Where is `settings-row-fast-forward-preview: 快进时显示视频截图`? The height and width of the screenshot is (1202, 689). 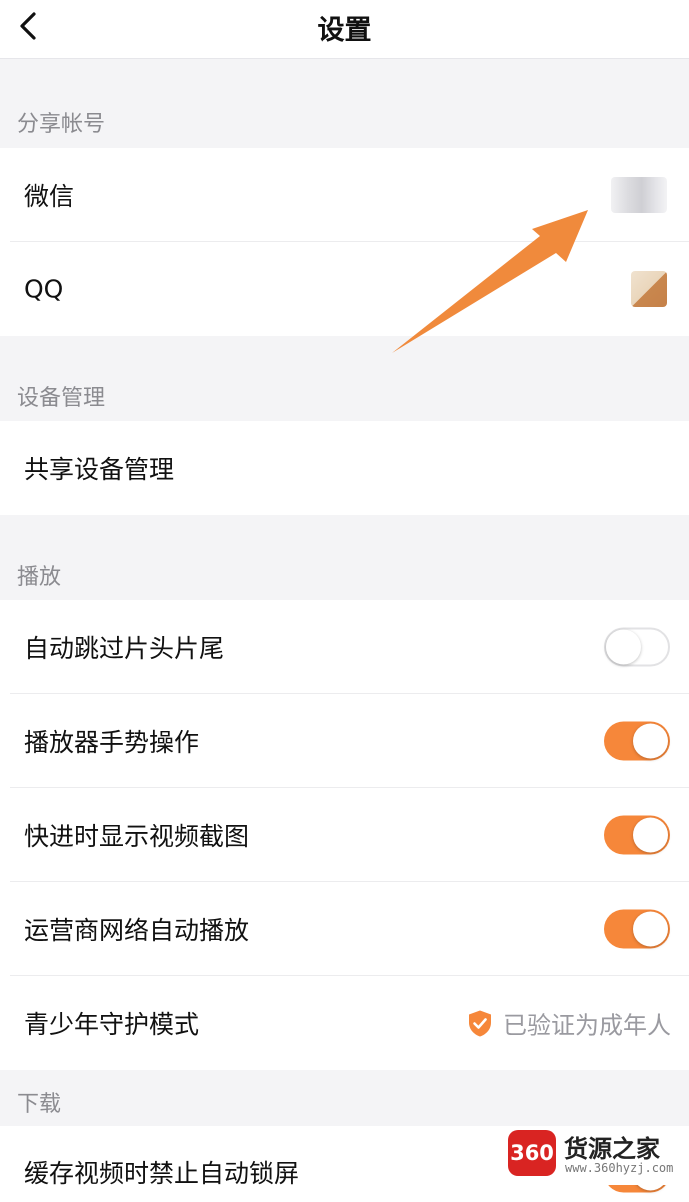 settings-row-fast-forward-preview: 快进时显示视频截图 is located at coordinates (344, 835).